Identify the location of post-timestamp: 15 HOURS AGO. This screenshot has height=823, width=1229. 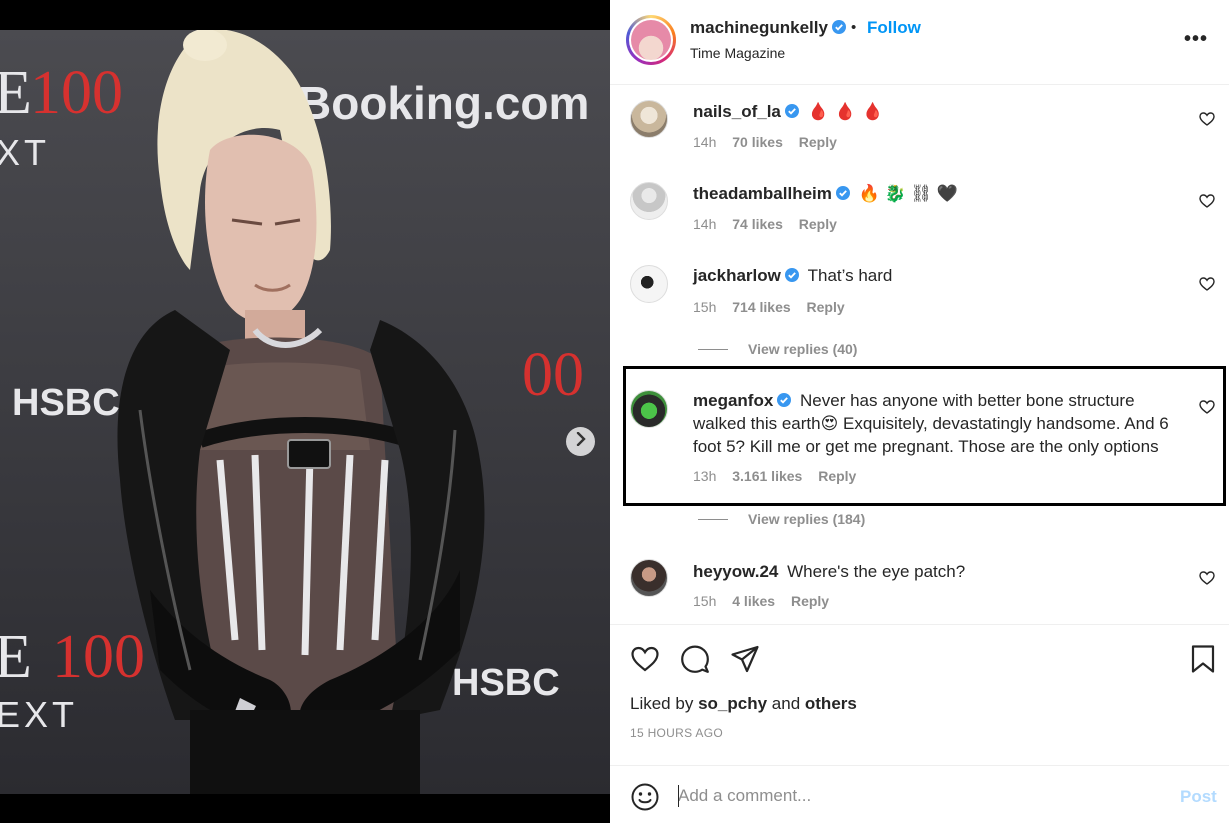
(676, 733).